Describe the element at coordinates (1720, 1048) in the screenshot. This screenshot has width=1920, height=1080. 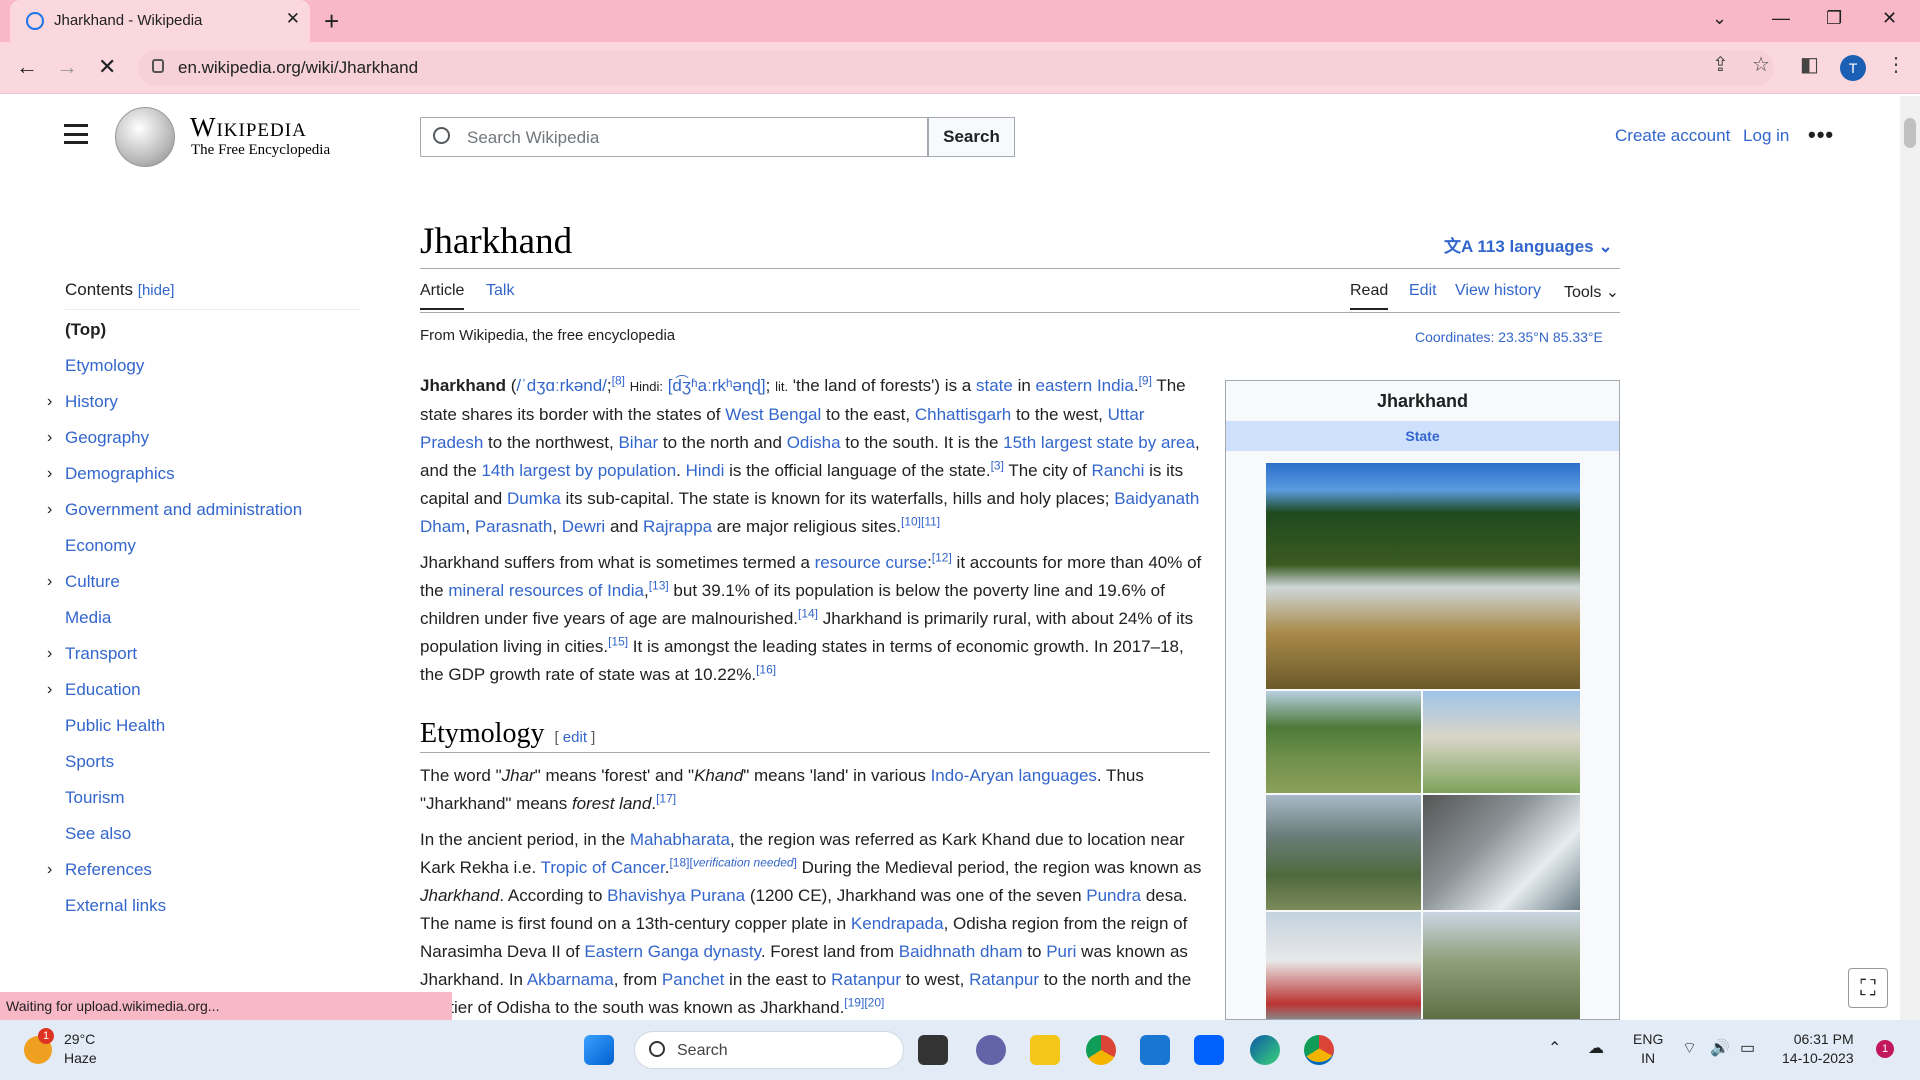
I see `volume-icon: 🔊` at that location.